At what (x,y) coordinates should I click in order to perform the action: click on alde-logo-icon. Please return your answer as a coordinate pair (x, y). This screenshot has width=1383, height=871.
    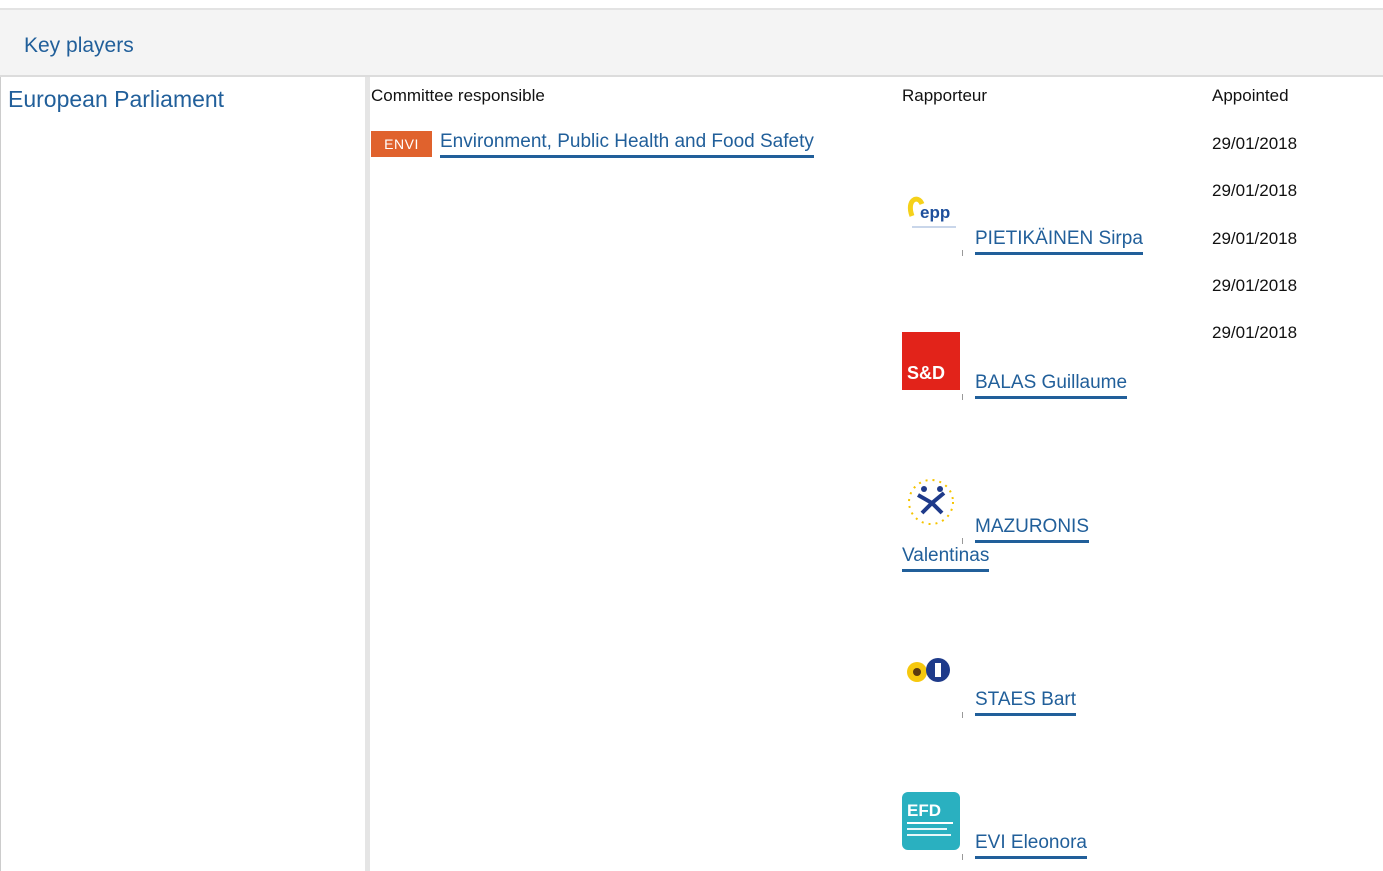
    Looking at the image, I should click on (931, 502).